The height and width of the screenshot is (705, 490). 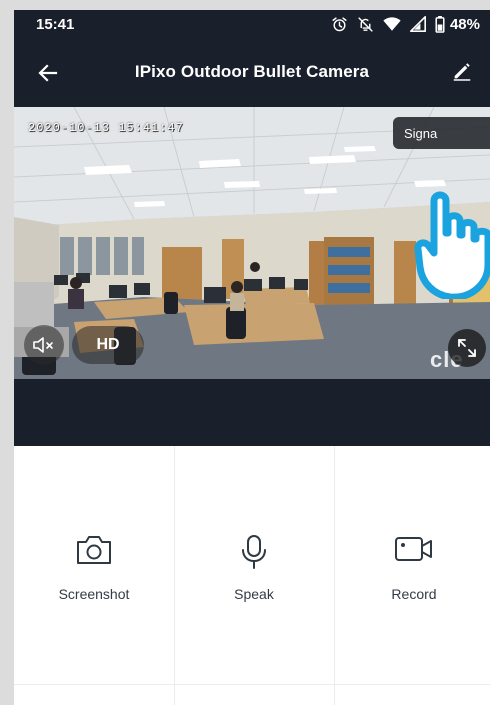 I want to click on speak-label: Speak, so click(x=254, y=594).